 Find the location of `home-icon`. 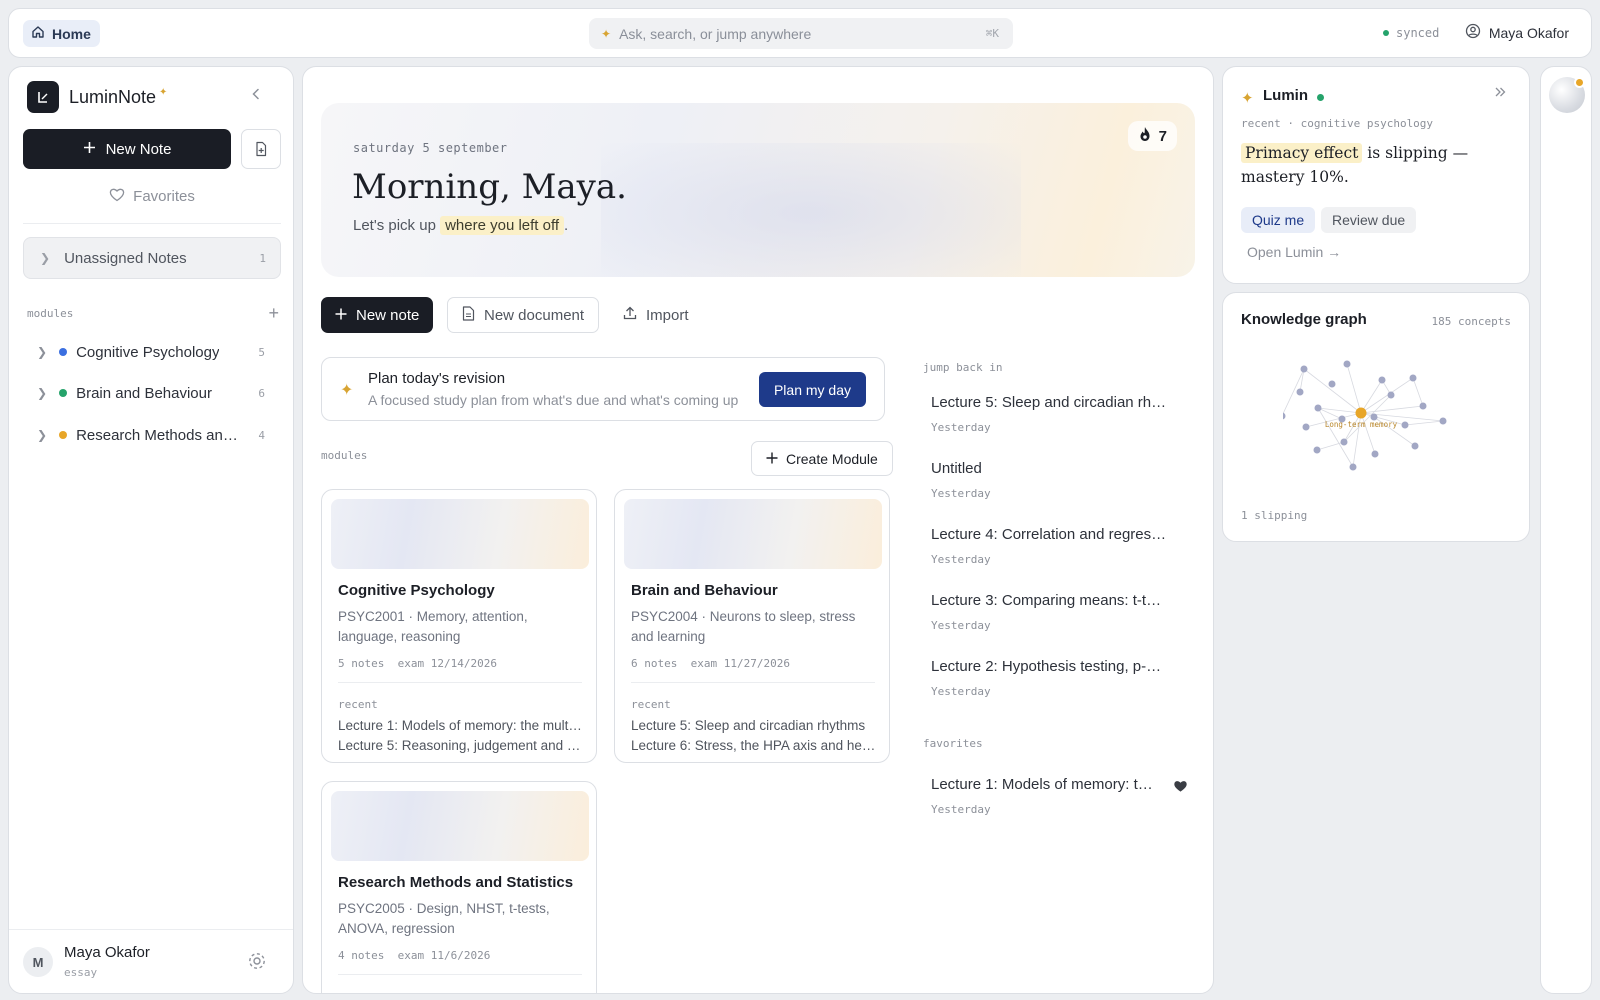

home-icon is located at coordinates (38, 33).